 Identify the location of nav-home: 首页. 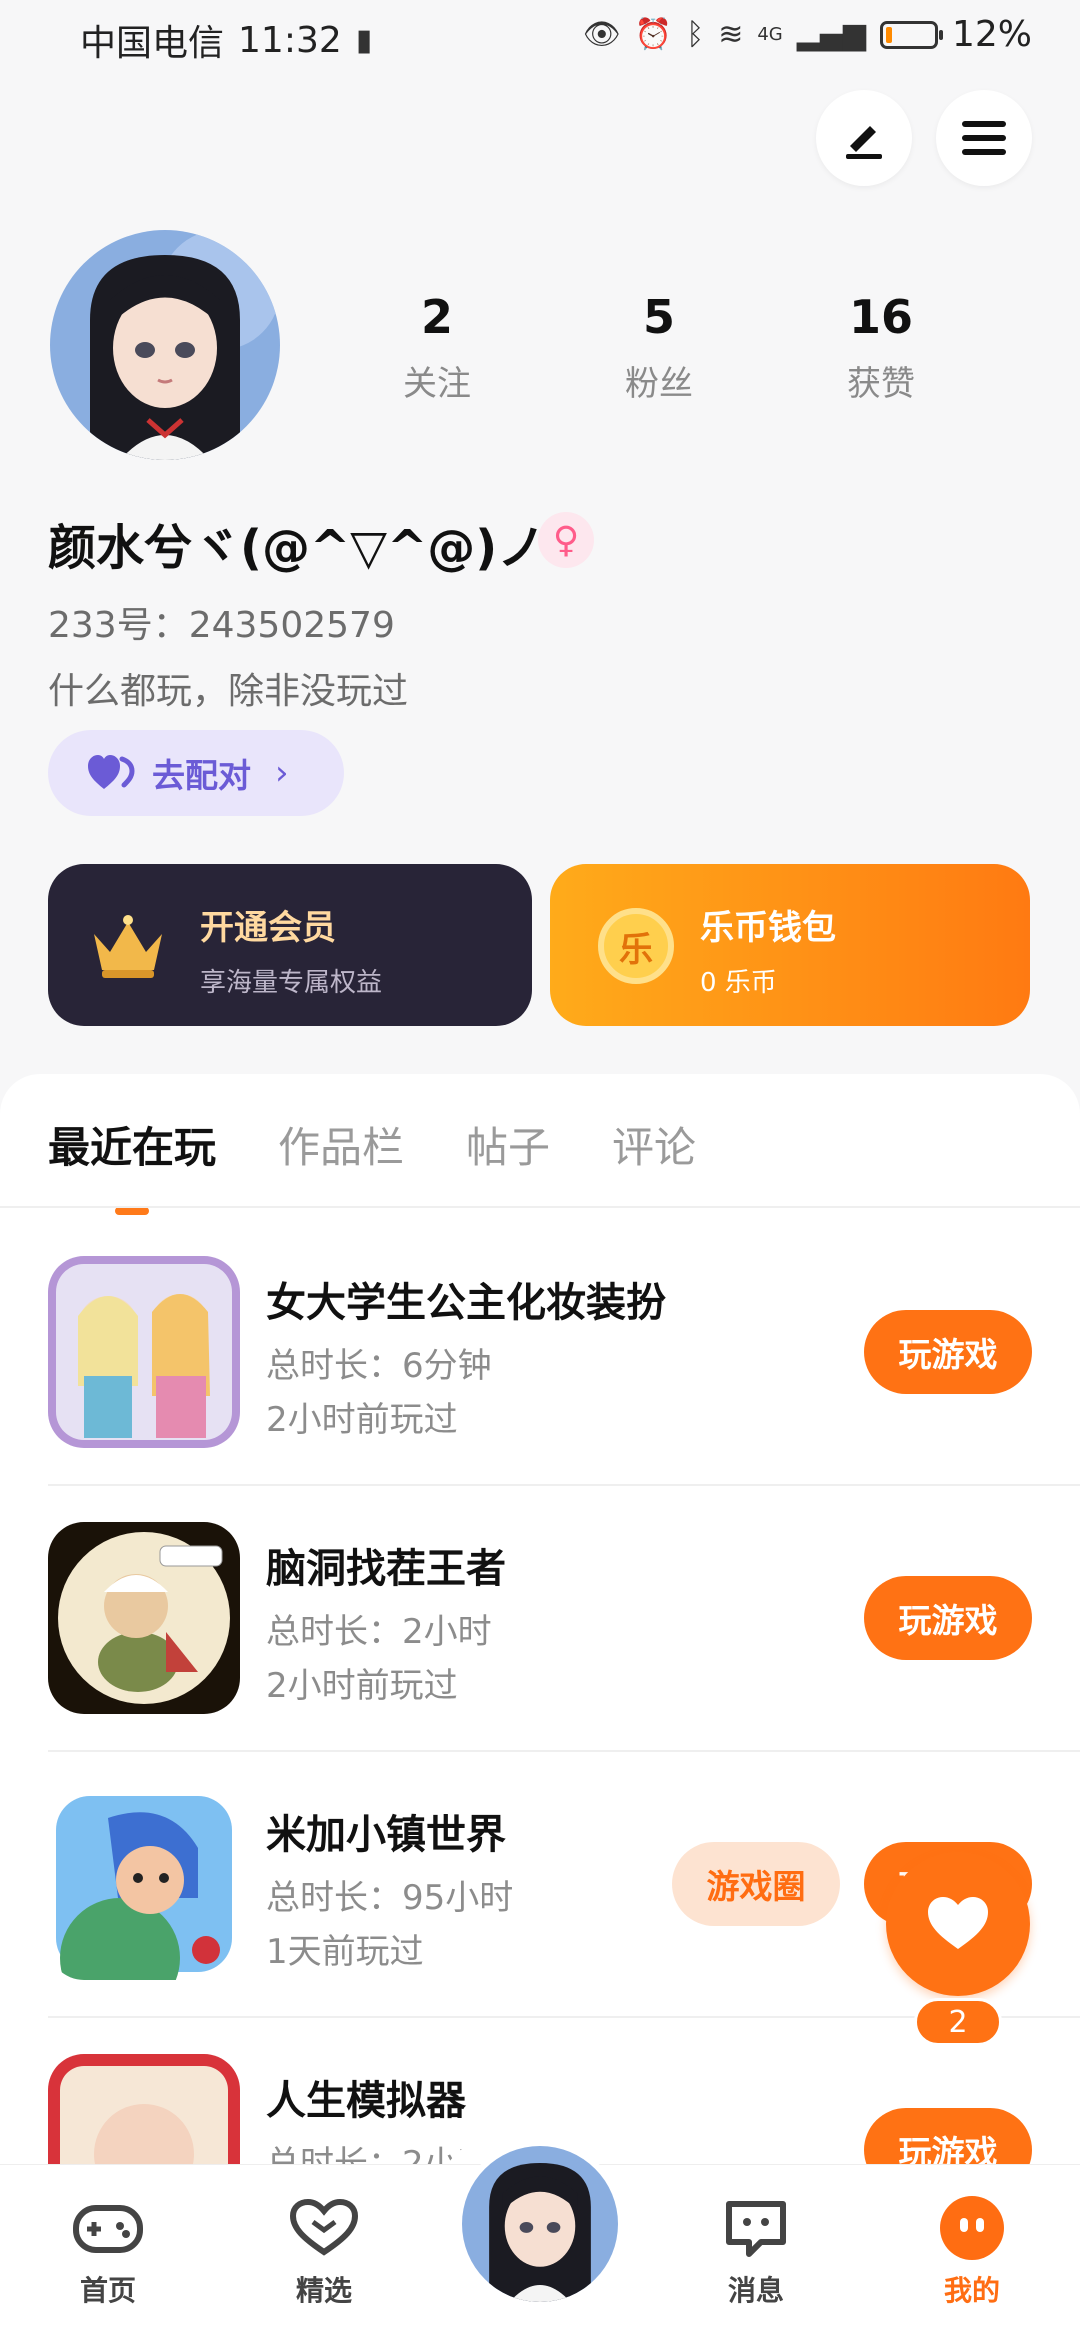
(108, 2251).